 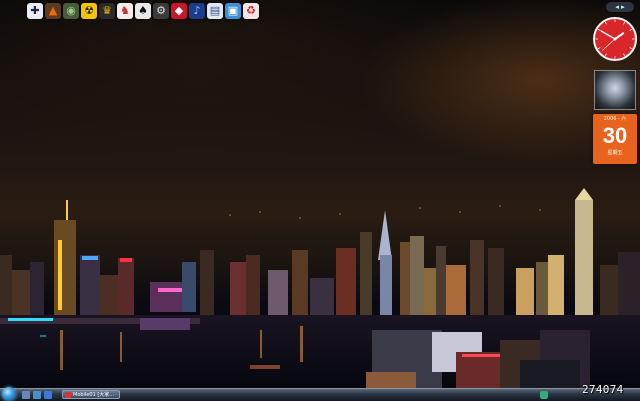 I want to click on slideshow-gadget-photo, so click(x=615, y=90).